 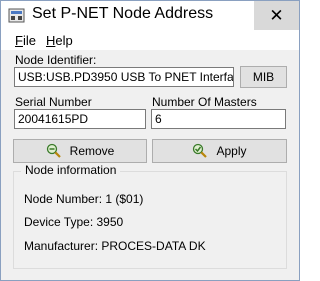 What do you see at coordinates (150, 40) in the screenshot?
I see `menu-bar: File Help` at bounding box center [150, 40].